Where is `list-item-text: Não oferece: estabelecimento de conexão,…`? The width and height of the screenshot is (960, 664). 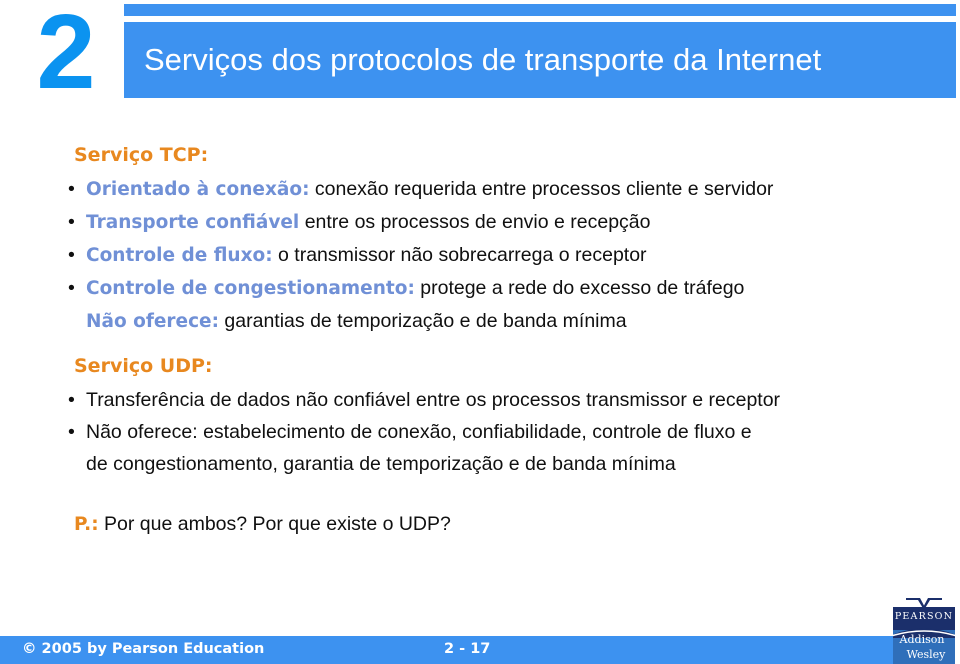 list-item-text: Não oferece: estabelecimento de conexão,… is located at coordinates (419, 432).